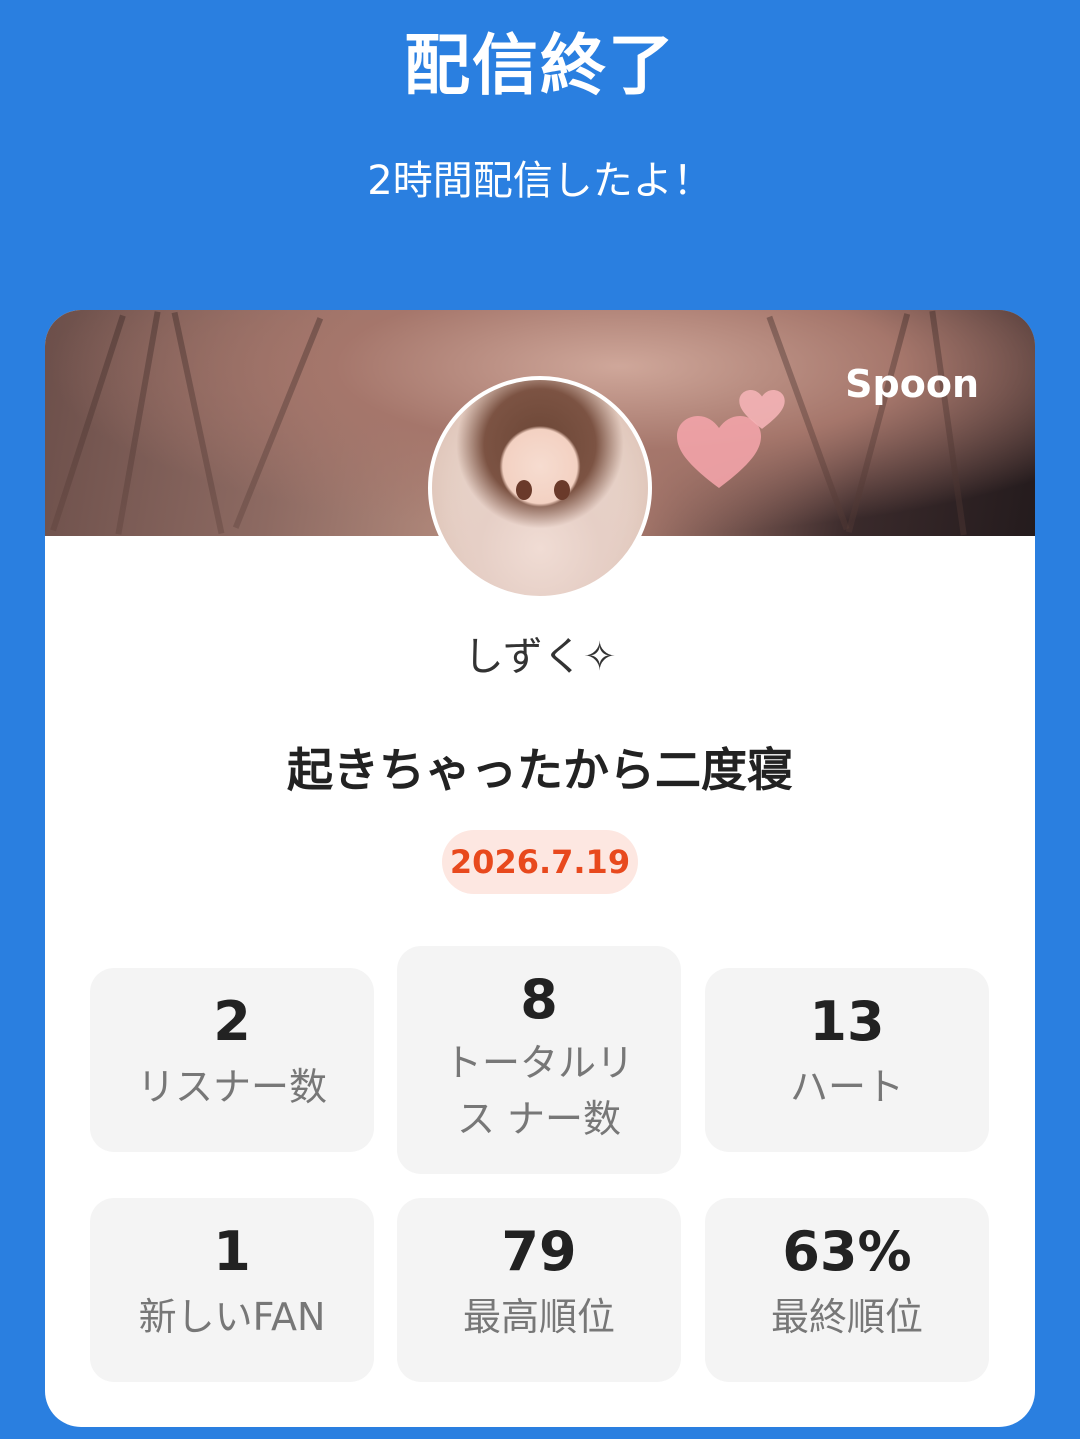 The width and height of the screenshot is (1080, 1439). What do you see at coordinates (847, 1251) in the screenshot?
I see `stat-value: 63%` at bounding box center [847, 1251].